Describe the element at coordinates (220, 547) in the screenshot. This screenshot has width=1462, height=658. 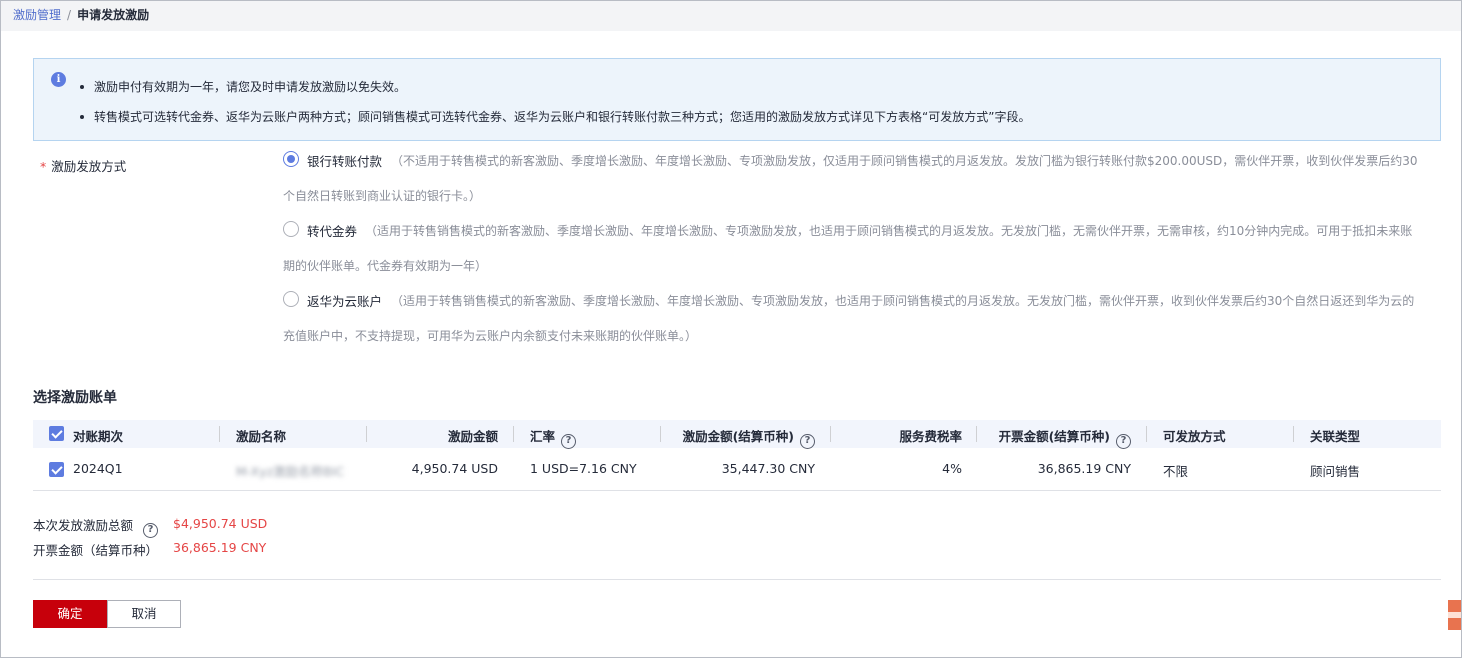
I see `summary-invoice-value: 36,865.19 CNY` at that location.